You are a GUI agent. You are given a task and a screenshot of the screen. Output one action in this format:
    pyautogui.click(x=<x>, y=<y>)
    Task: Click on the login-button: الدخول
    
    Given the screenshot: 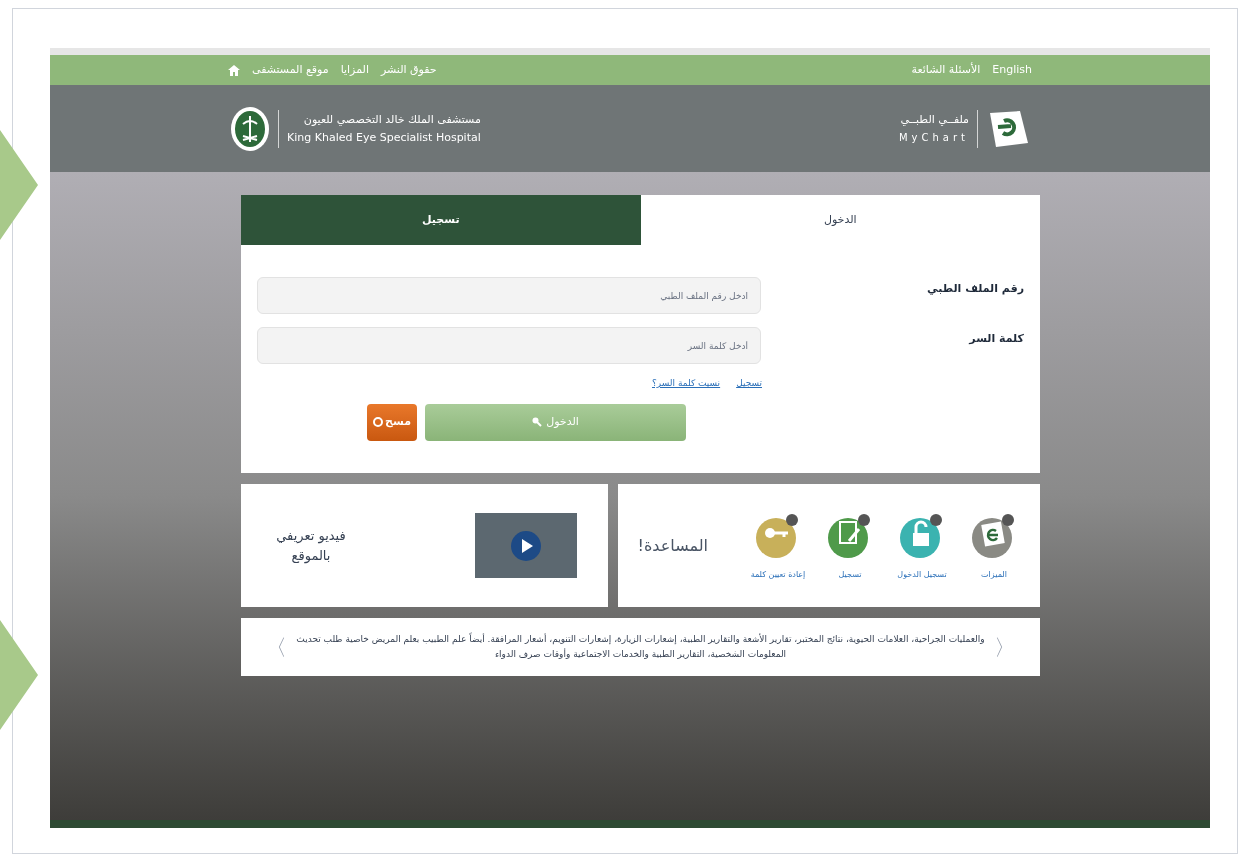 What is the action you would take?
    pyautogui.click(x=555, y=422)
    